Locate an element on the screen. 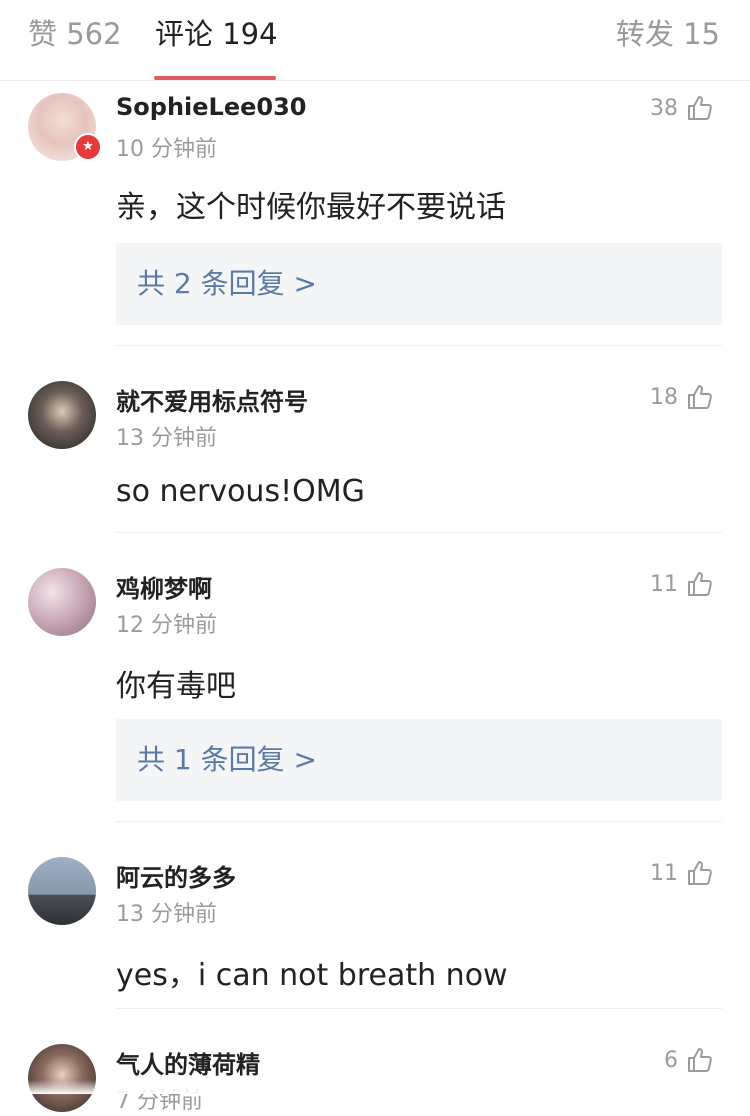 The width and height of the screenshot is (750, 1116). comment-text: 亲，这个时候你最好不要说话 is located at coordinates (311, 207).